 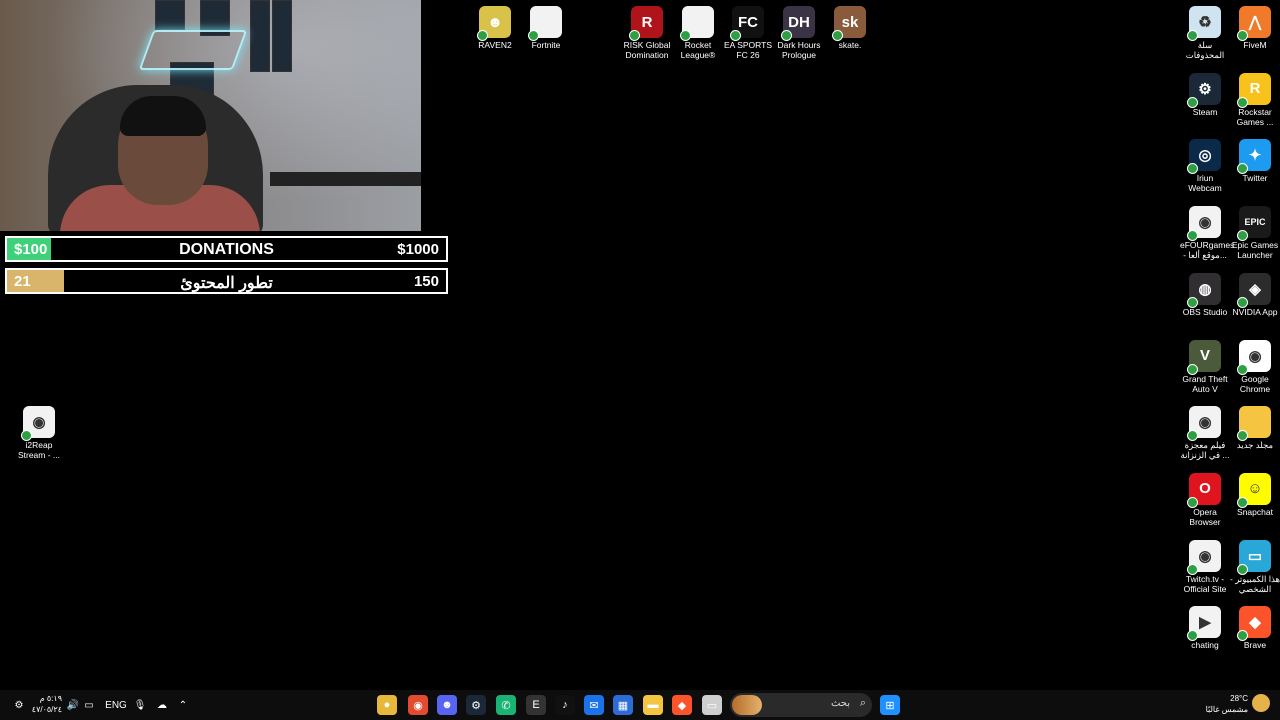 What do you see at coordinates (116, 705) in the screenshot?
I see `language-indicator: ENG` at bounding box center [116, 705].